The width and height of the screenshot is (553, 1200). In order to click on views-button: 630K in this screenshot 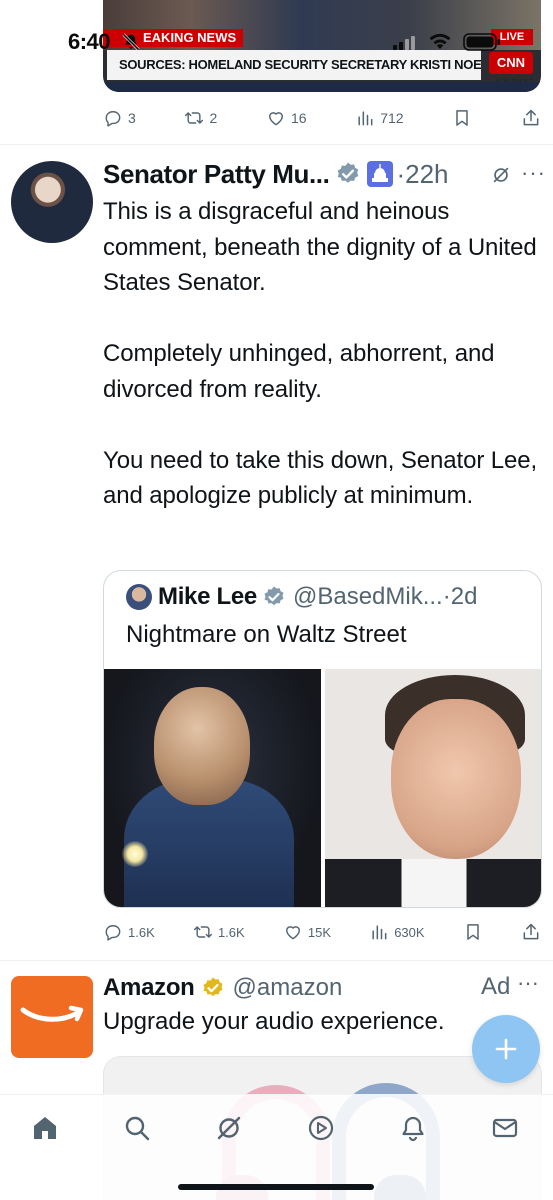, I will do `click(397, 932)`.